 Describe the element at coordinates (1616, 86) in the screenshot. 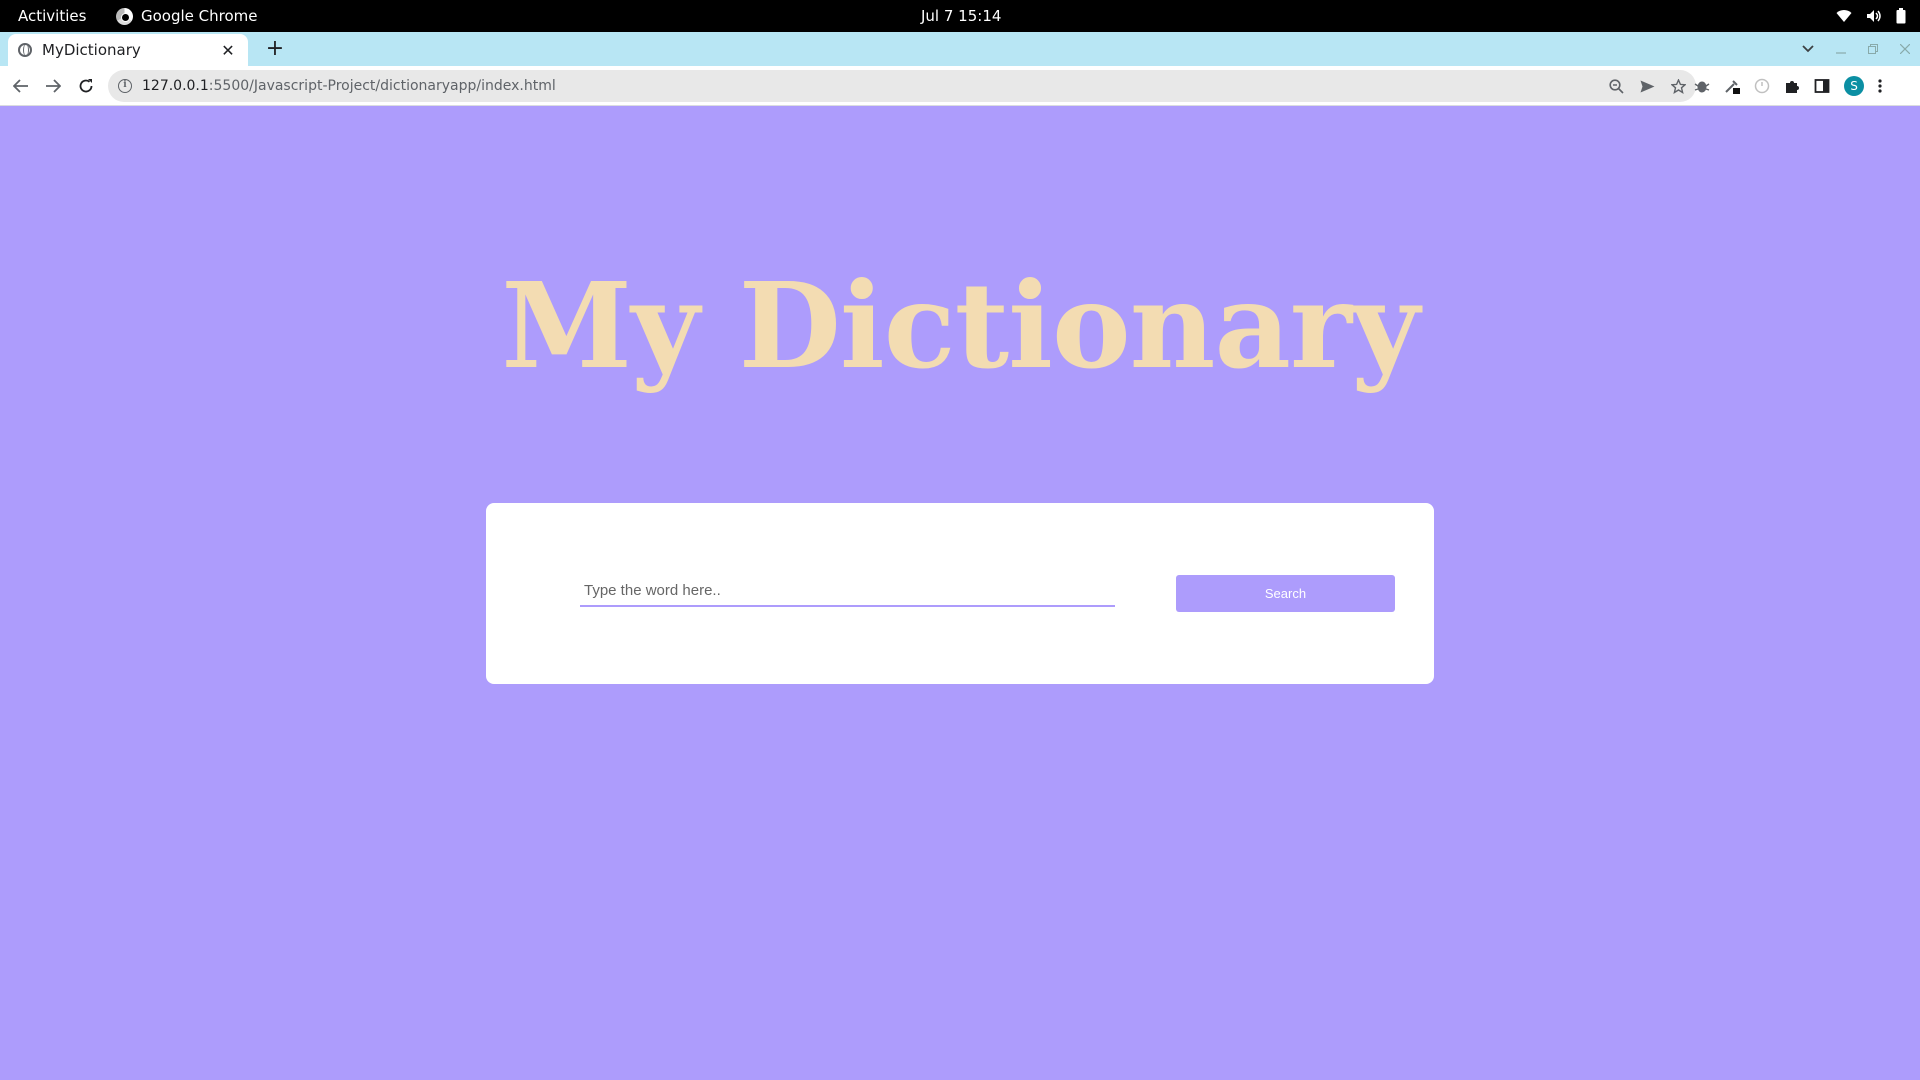

I see `zoom-icon` at that location.